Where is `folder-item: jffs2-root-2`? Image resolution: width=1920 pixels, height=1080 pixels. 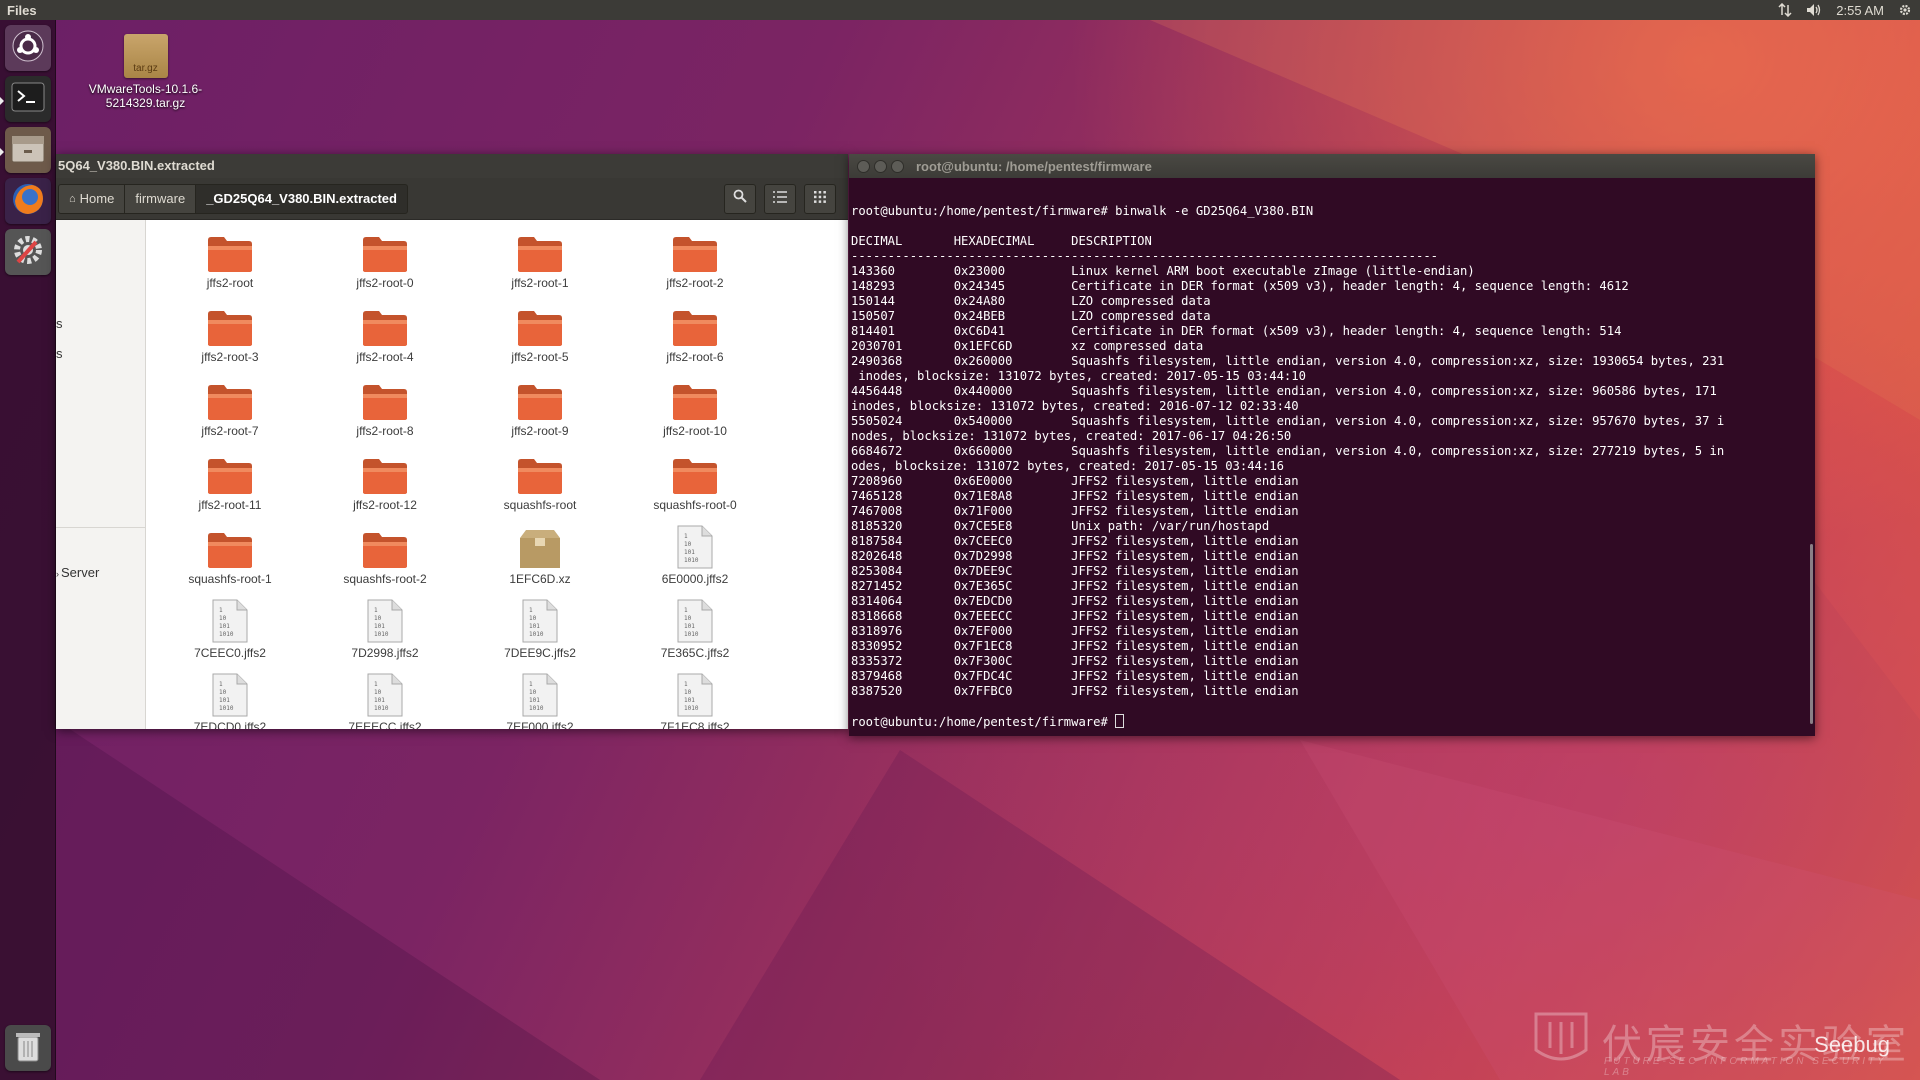
folder-item: jffs2-root-2 is located at coordinates (695, 258).